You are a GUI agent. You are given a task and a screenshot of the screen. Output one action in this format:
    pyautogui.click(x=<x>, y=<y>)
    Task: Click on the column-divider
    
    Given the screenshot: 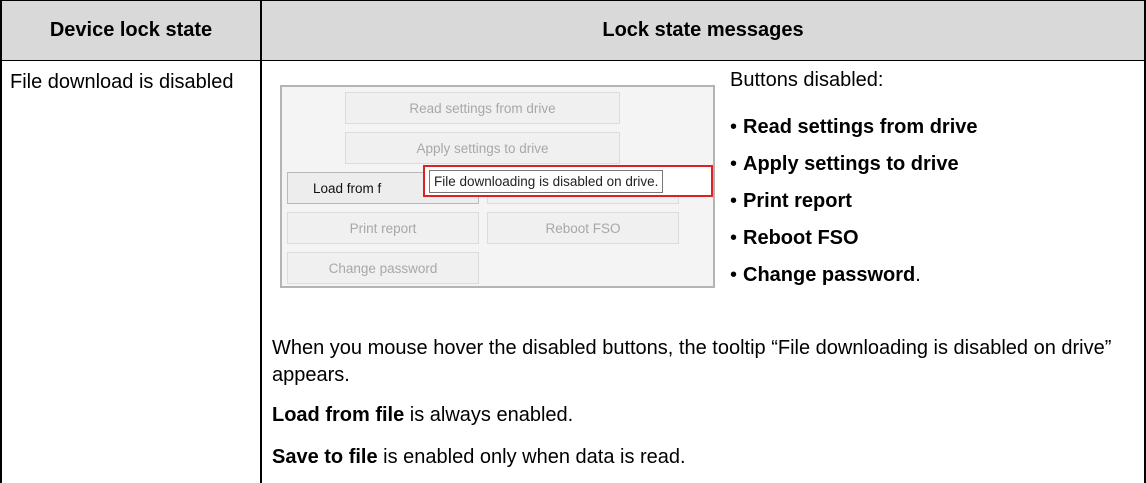 What is the action you would take?
    pyautogui.click(x=261, y=241)
    